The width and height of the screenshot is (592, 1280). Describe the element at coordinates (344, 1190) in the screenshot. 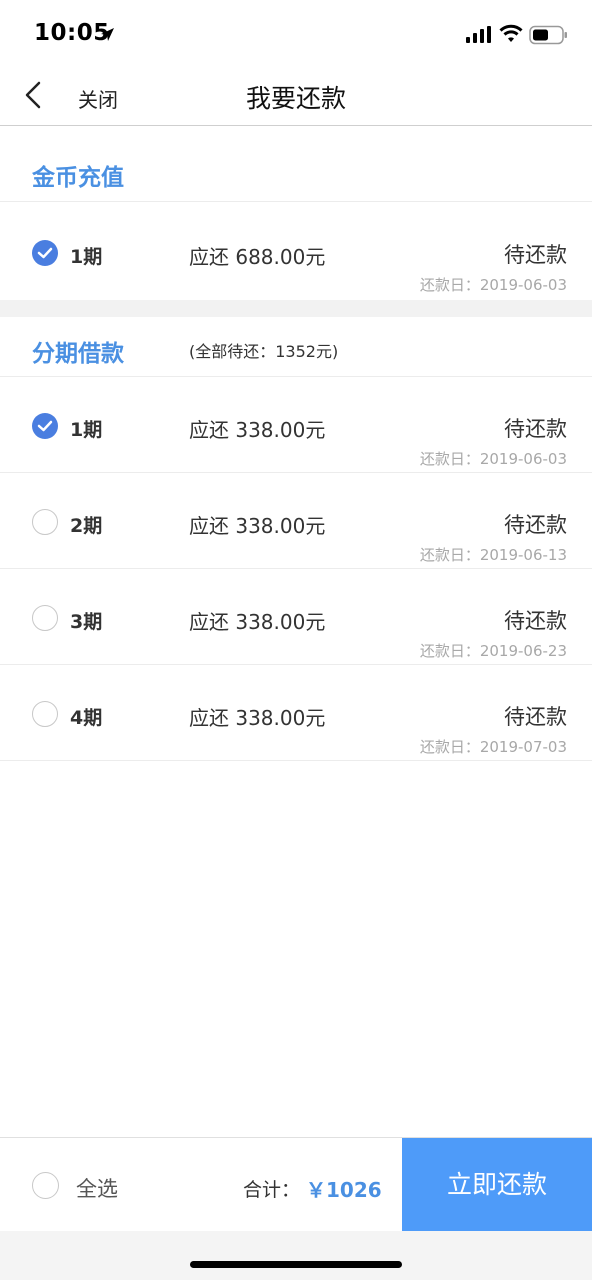

I see `total-amount: ￥1026` at that location.